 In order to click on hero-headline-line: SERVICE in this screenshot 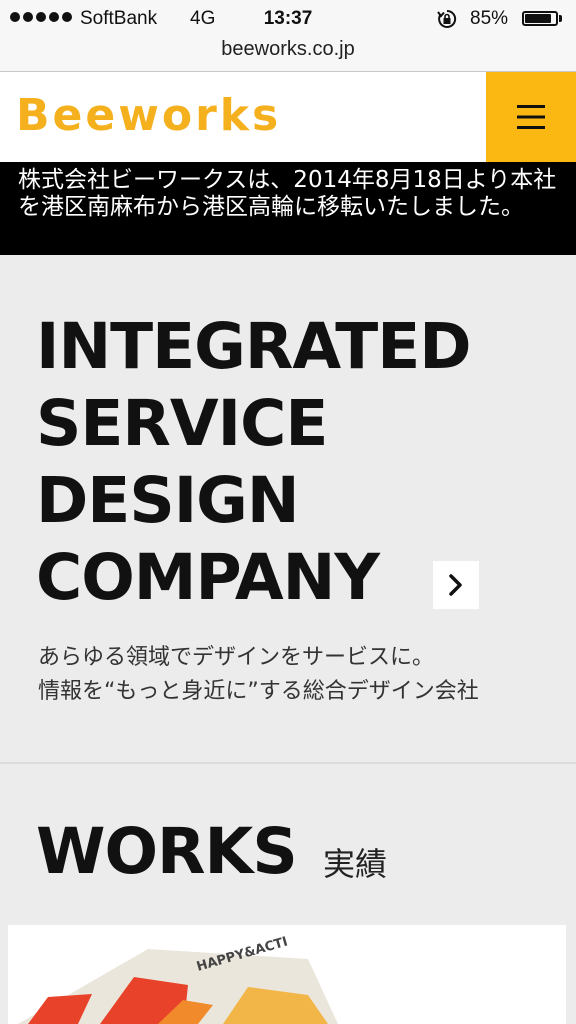, I will do `click(182, 423)`.